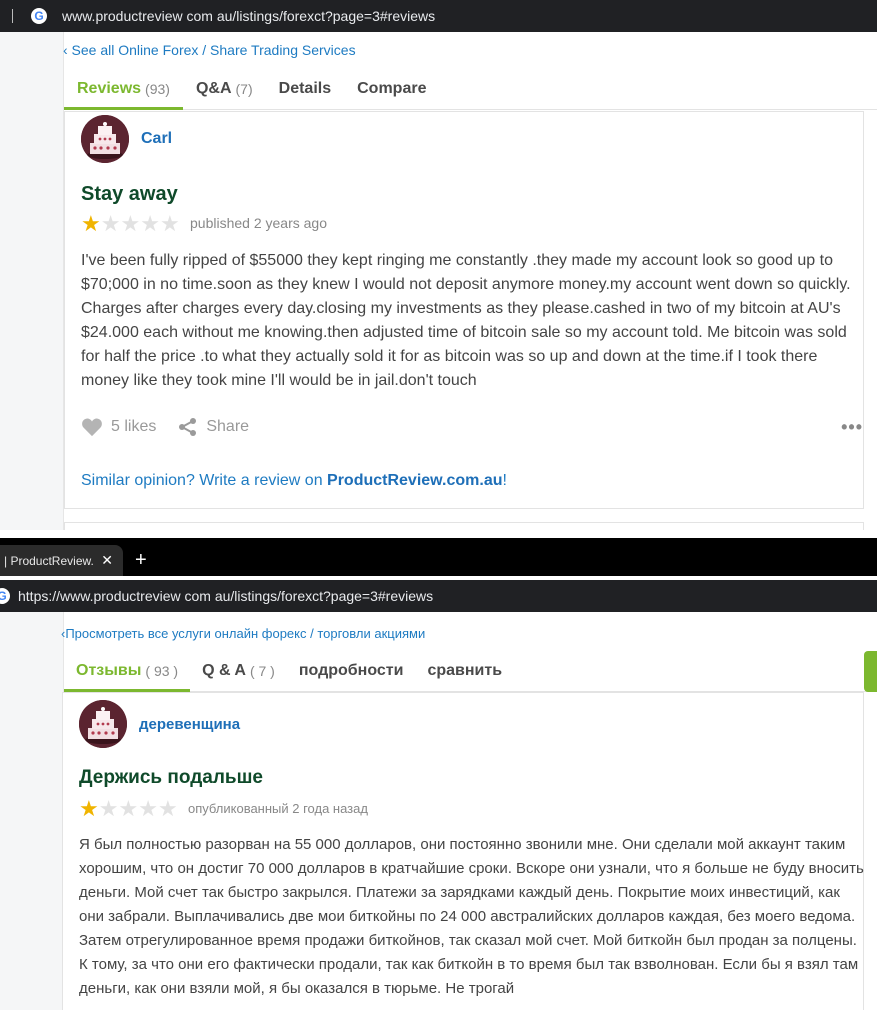 This screenshot has width=877, height=1010. Describe the element at coordinates (134, 426) in the screenshot. I see `likes-count: 5 likes` at that location.